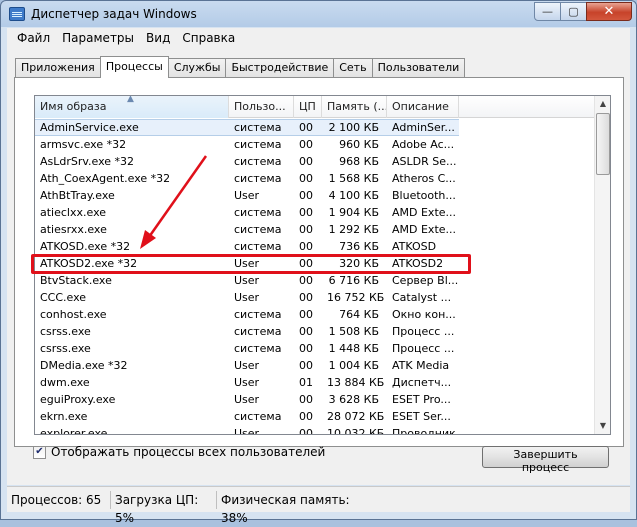 The image size is (637, 527). I want to click on cell-image-name: ATKOSD.exe *32, so click(85, 246).